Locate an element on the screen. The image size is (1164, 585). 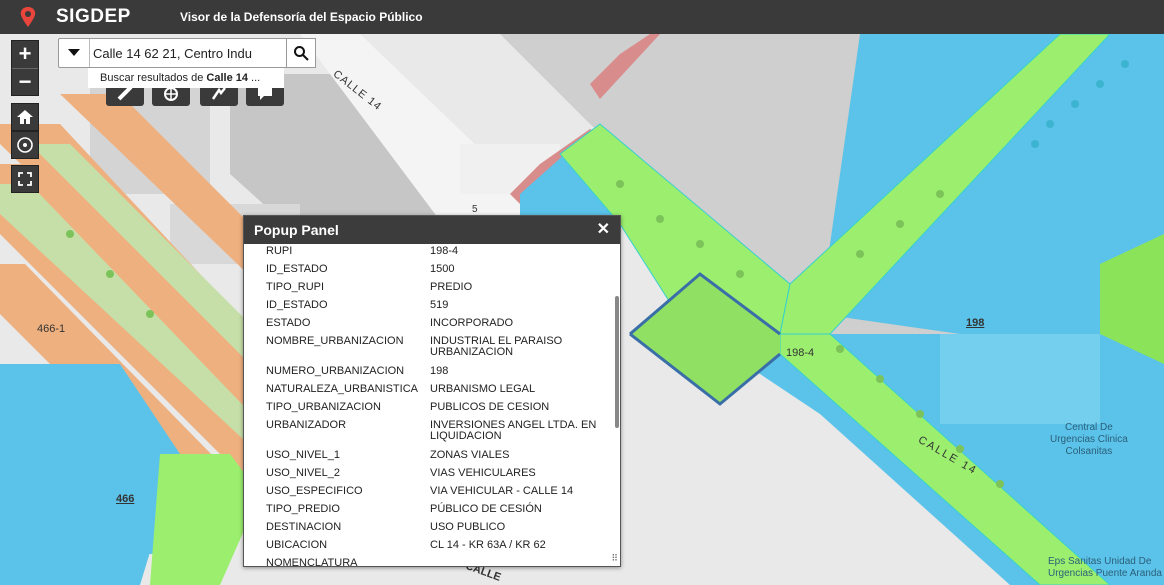
zoom-control: + − is located at coordinates (25, 68).